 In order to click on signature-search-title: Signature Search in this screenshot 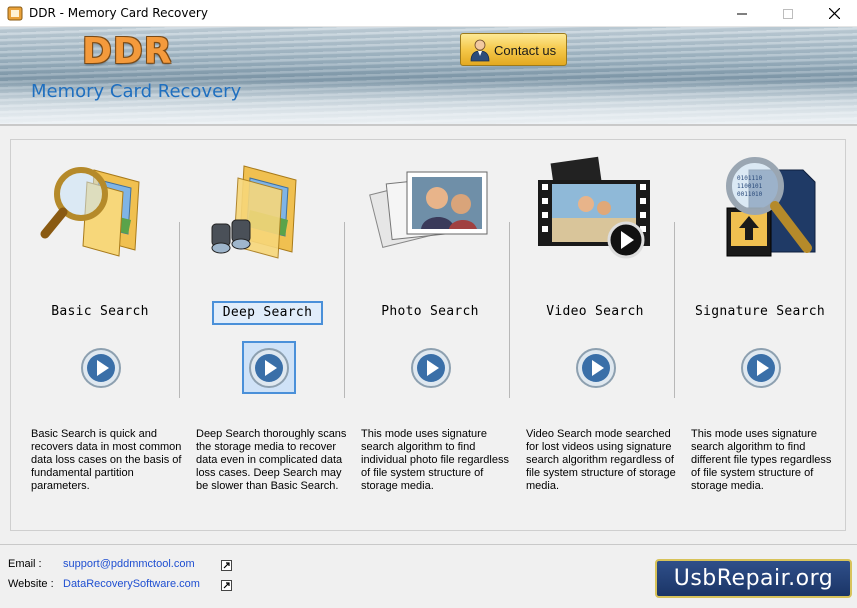, I will do `click(760, 311)`.